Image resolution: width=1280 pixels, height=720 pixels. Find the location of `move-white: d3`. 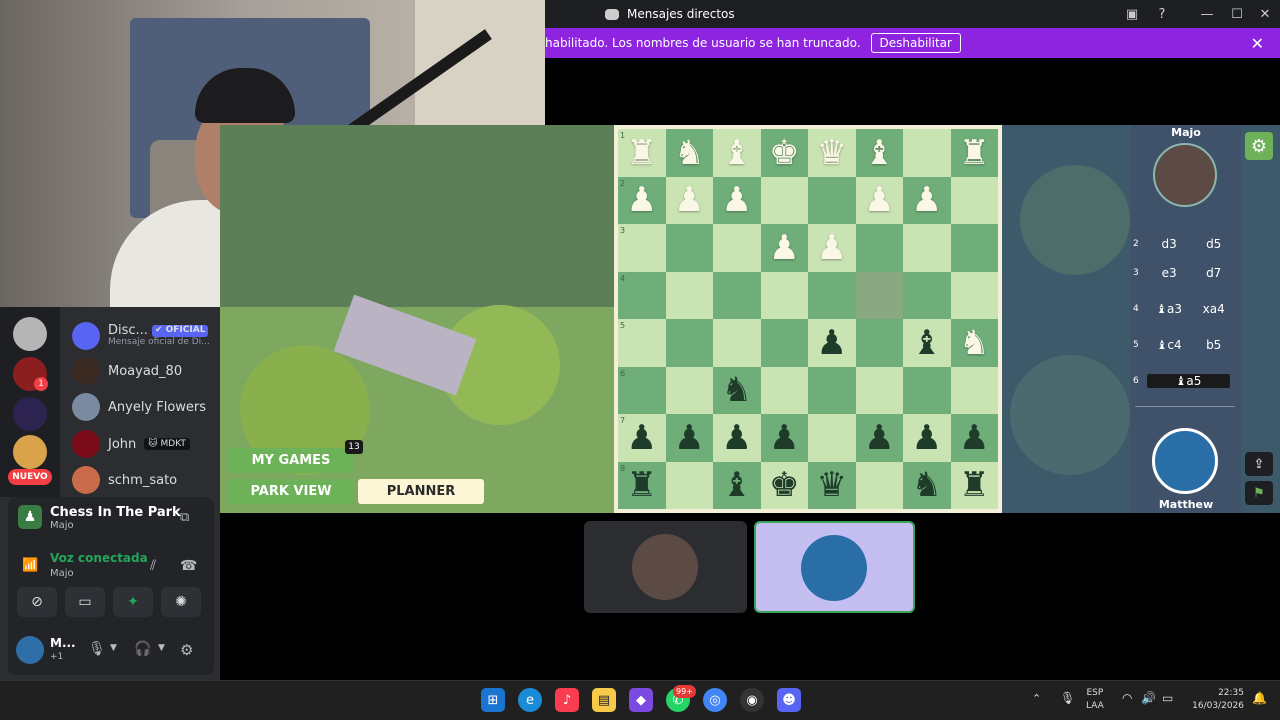

move-white: d3 is located at coordinates (1169, 244).